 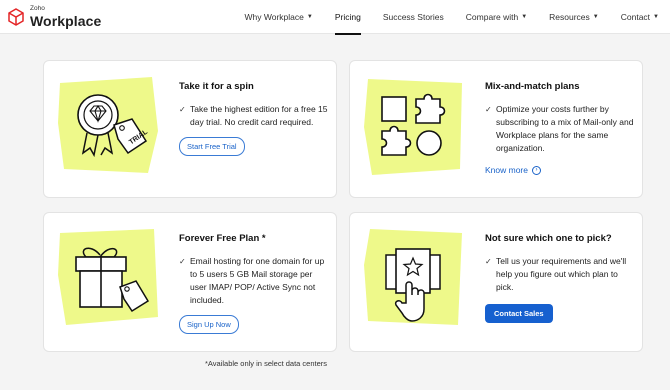 What do you see at coordinates (108, 277) in the screenshot?
I see `gift-box-illustration` at bounding box center [108, 277].